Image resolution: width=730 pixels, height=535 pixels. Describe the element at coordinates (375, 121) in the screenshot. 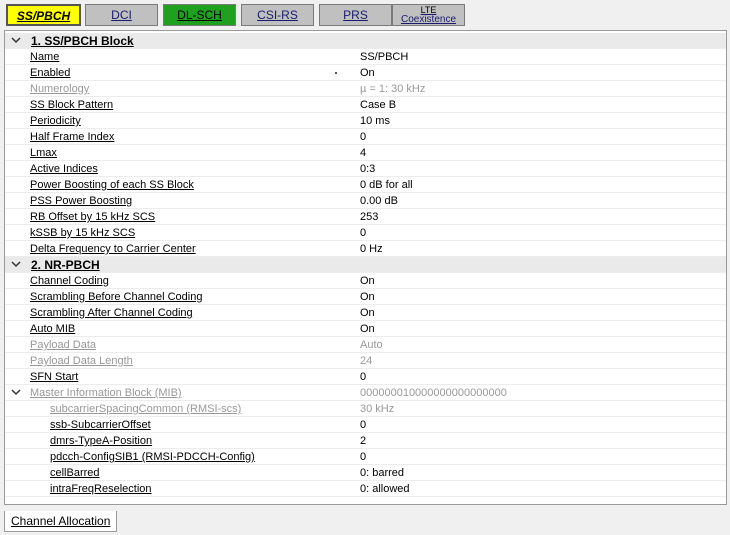

I see `param-value: 10 ms` at that location.